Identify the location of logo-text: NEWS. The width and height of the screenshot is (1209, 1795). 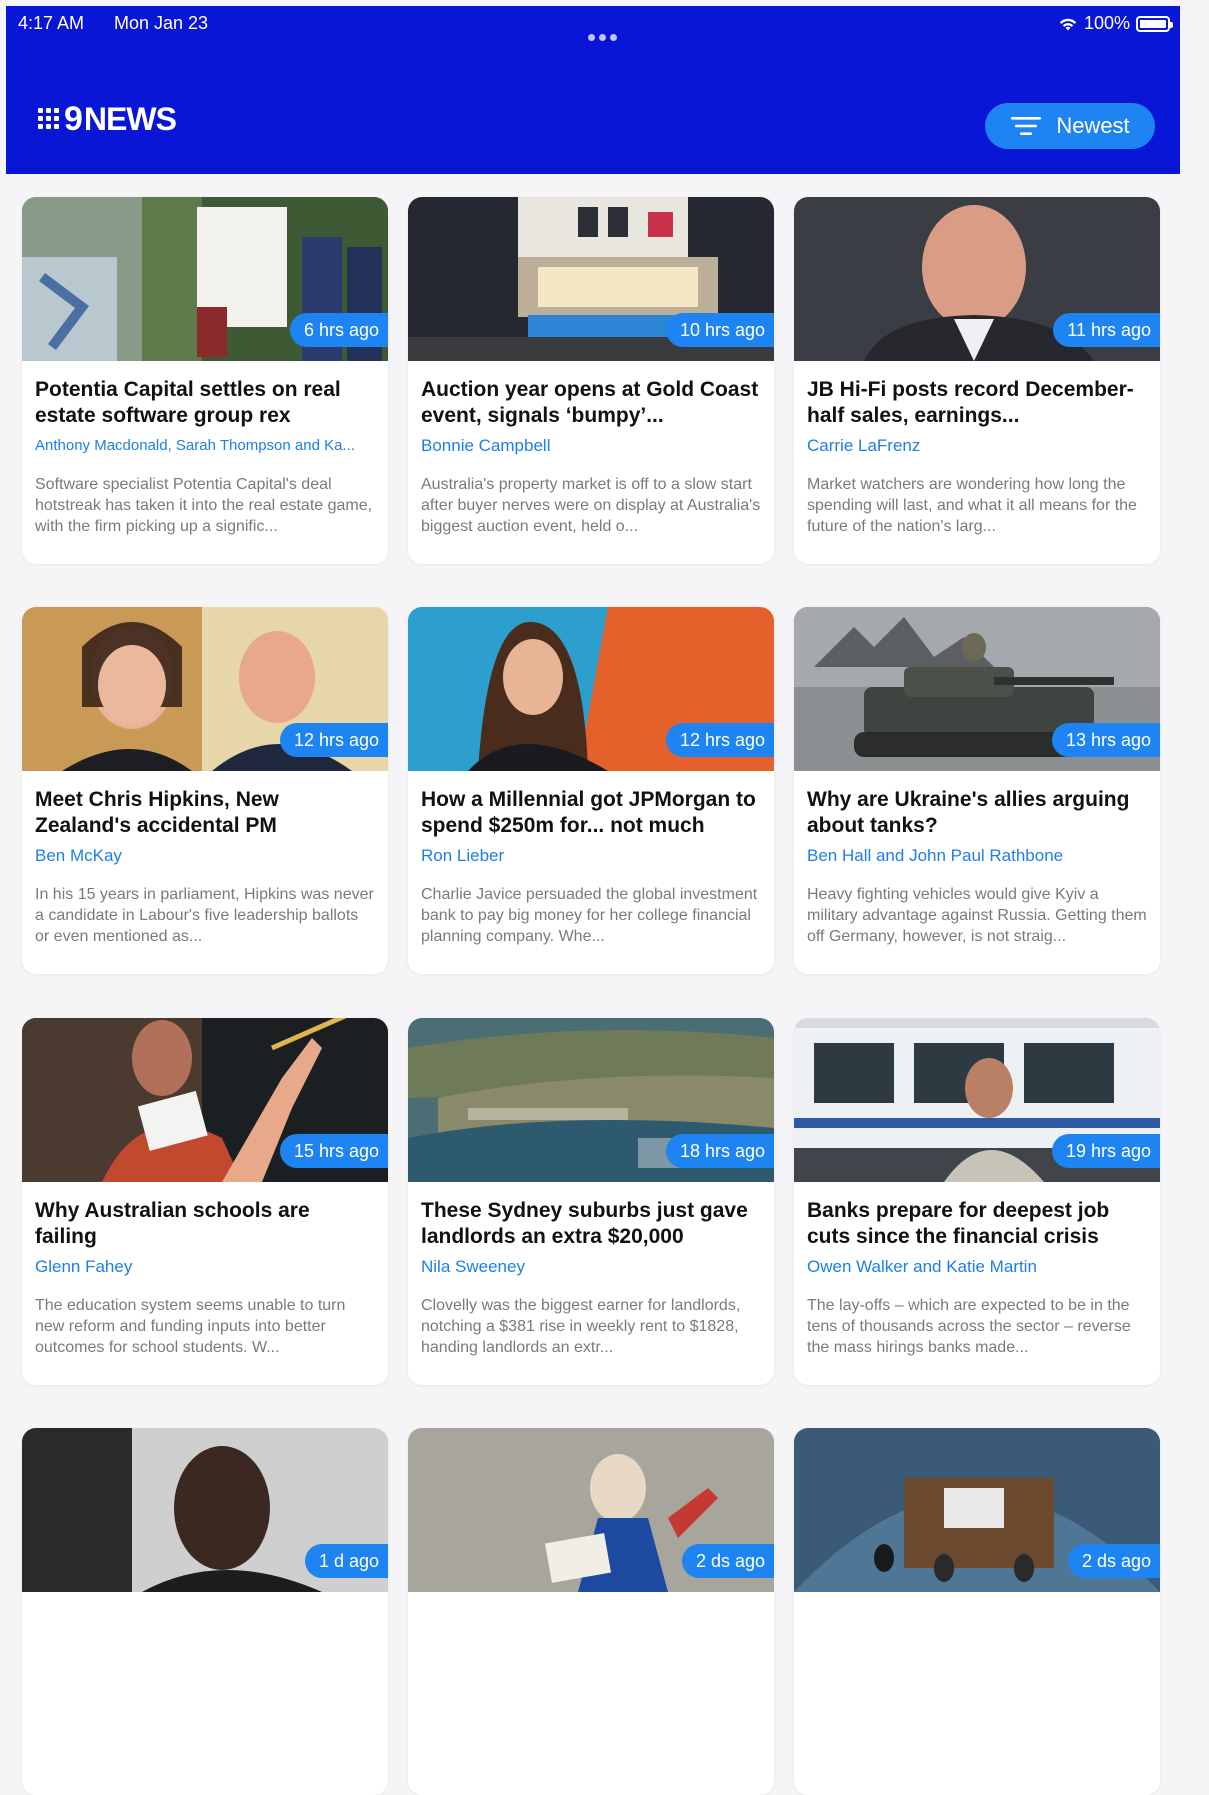
(130, 119).